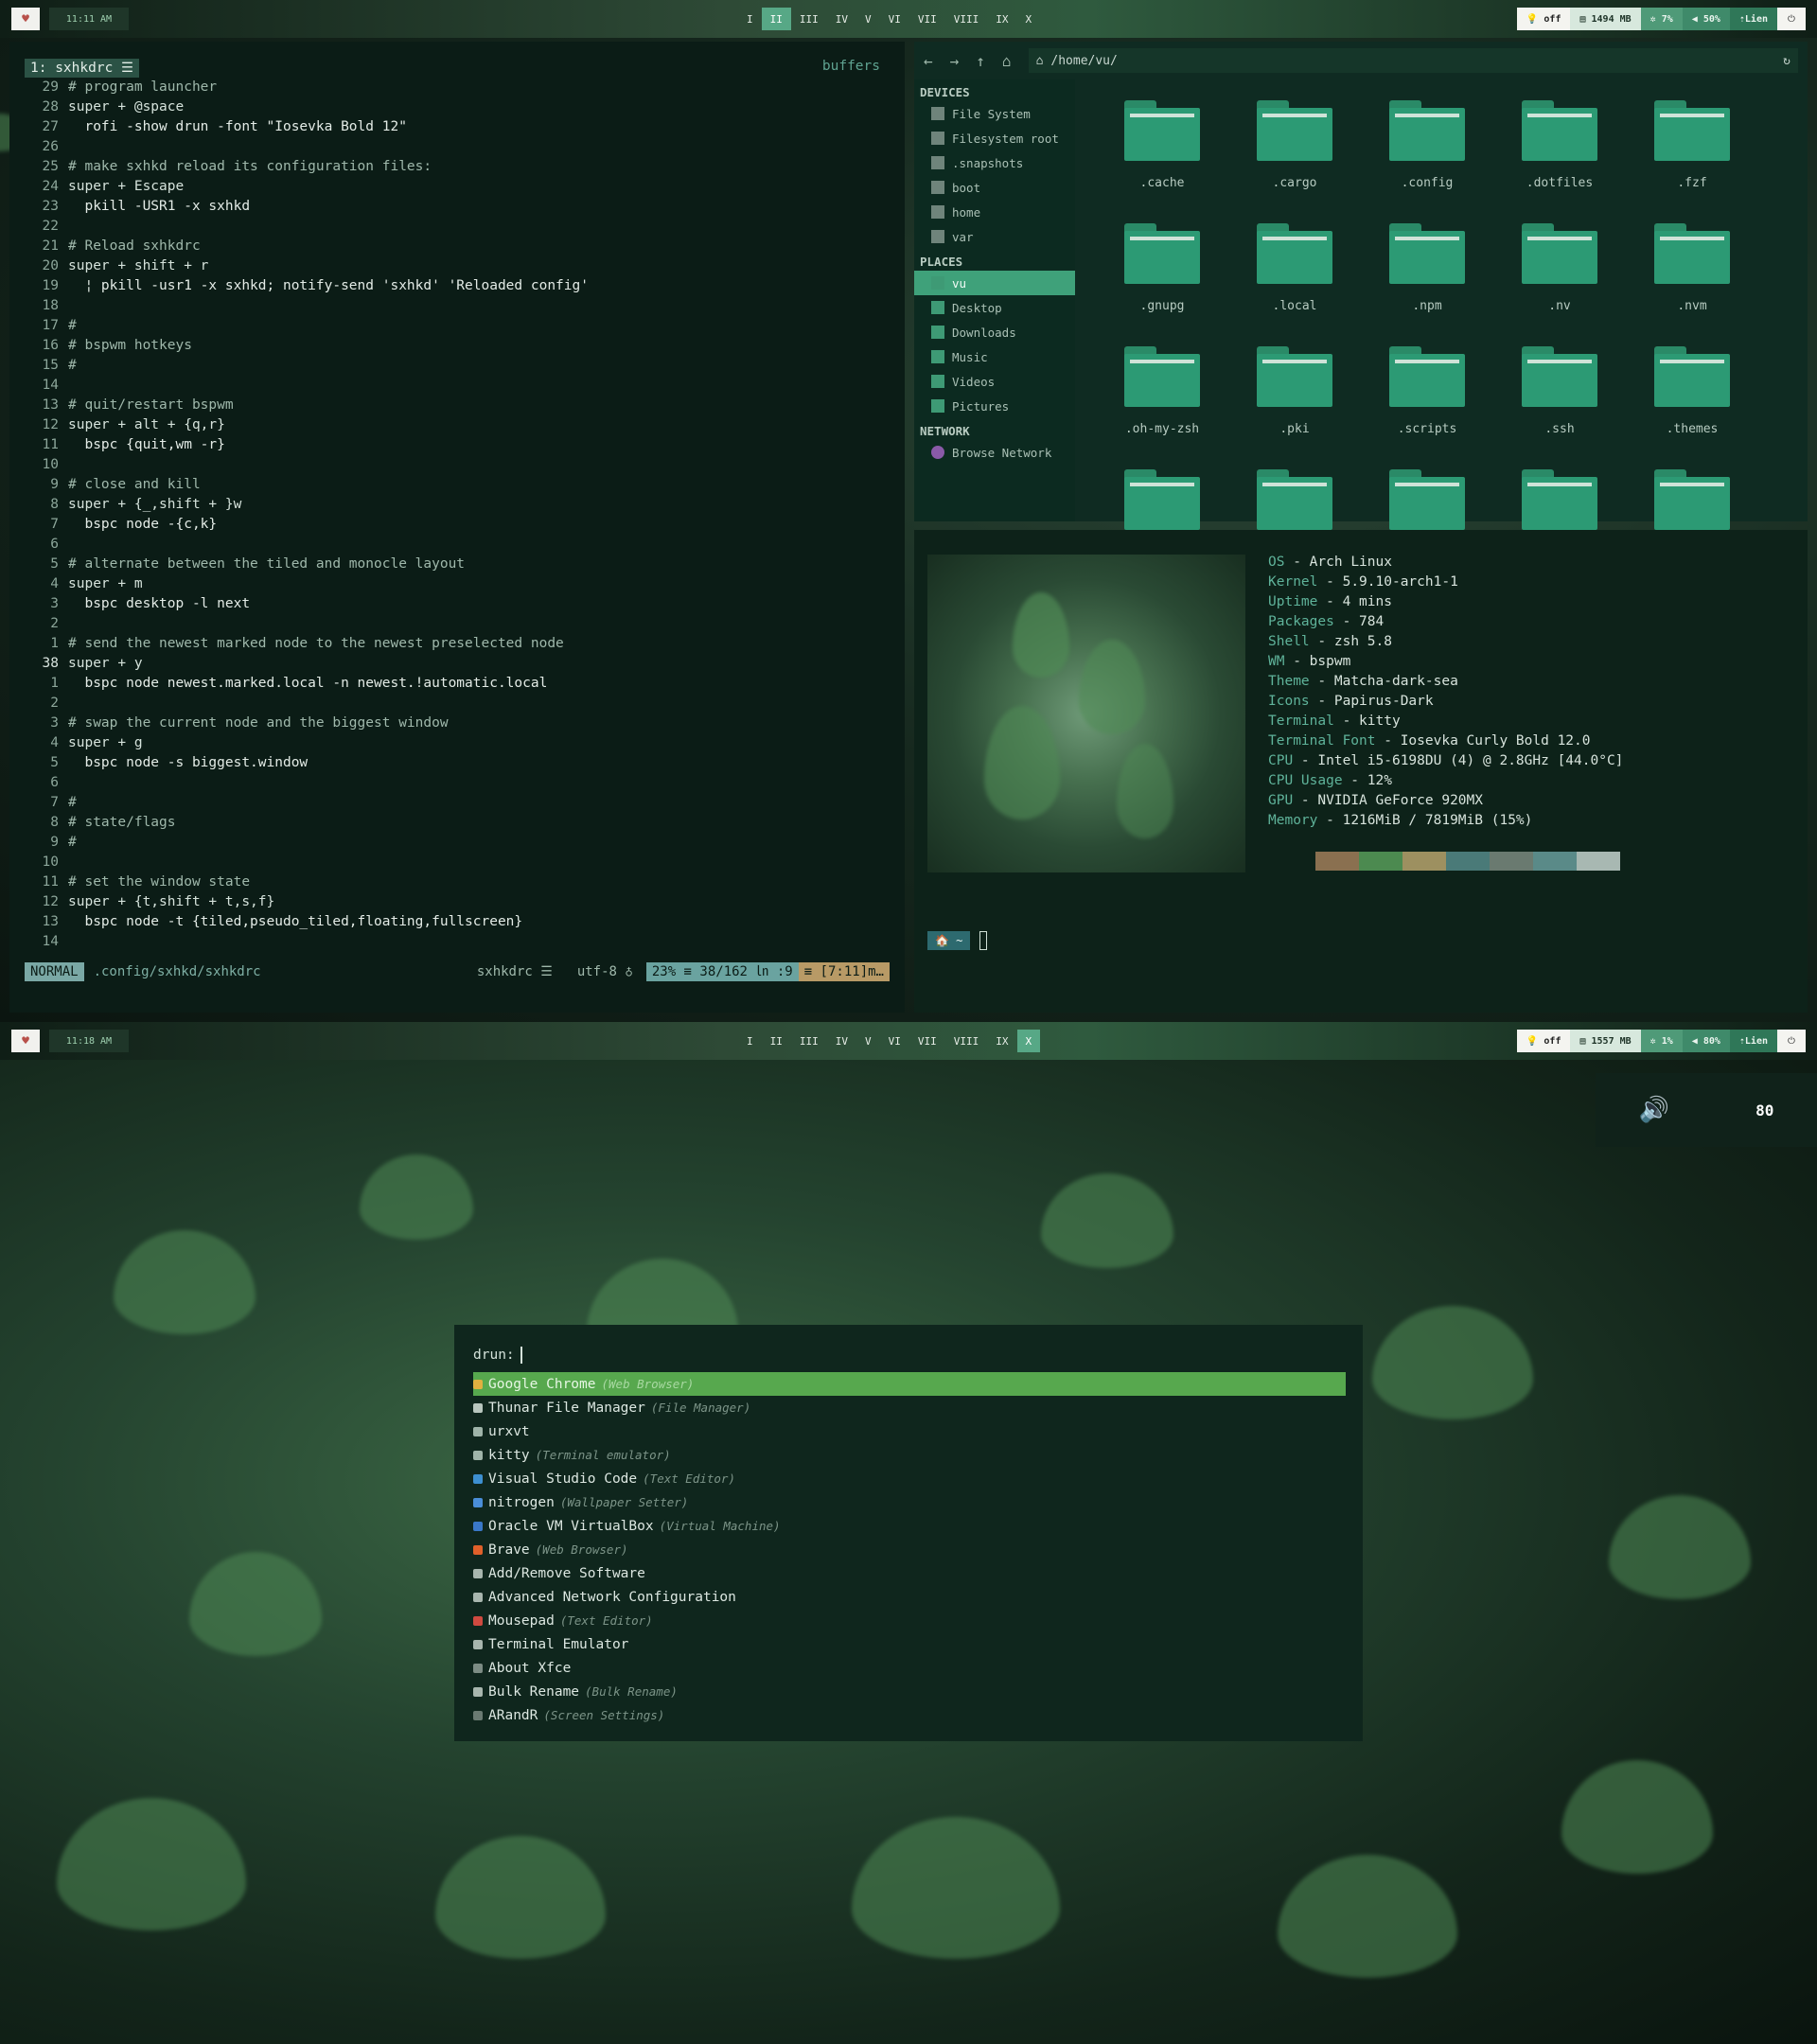 Image resolution: width=1817 pixels, height=2044 pixels. What do you see at coordinates (909, 1431) in the screenshot?
I see `rofi-item: urxvt` at bounding box center [909, 1431].